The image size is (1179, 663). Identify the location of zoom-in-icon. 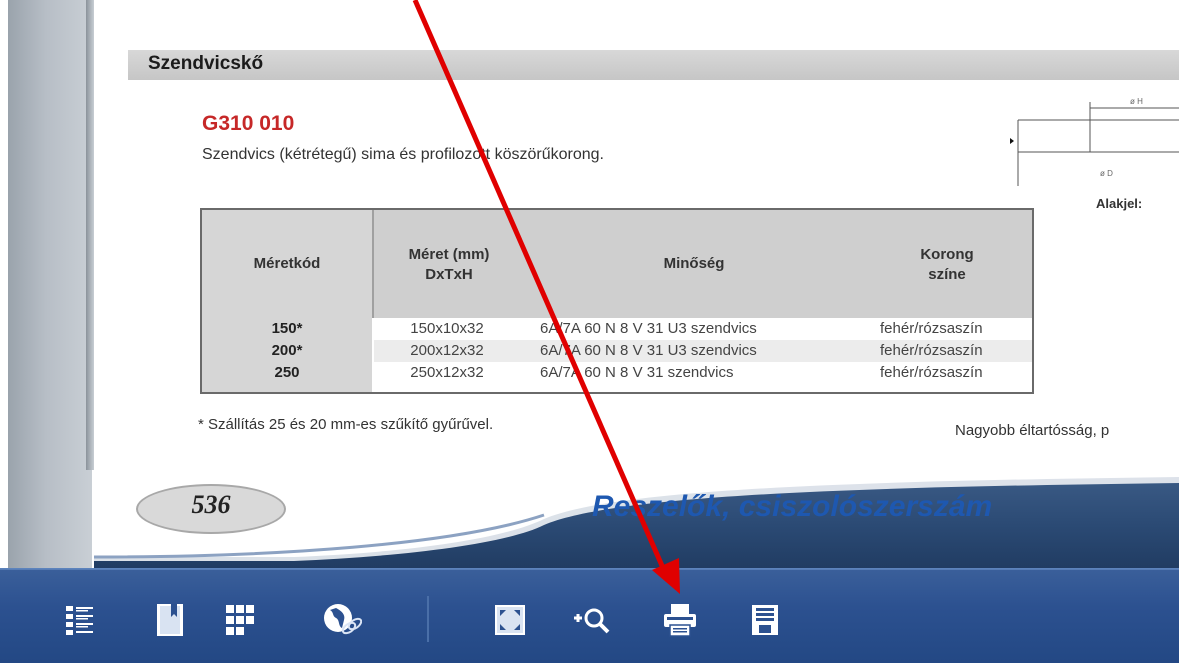
(592, 621).